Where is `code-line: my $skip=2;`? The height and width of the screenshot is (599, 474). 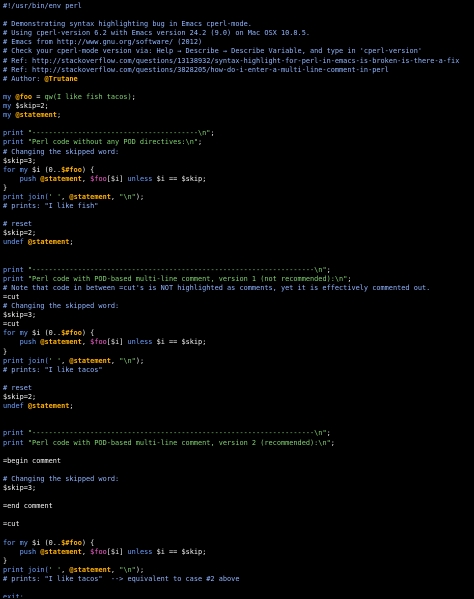
code-line: my $skip=2; is located at coordinates (238, 106).